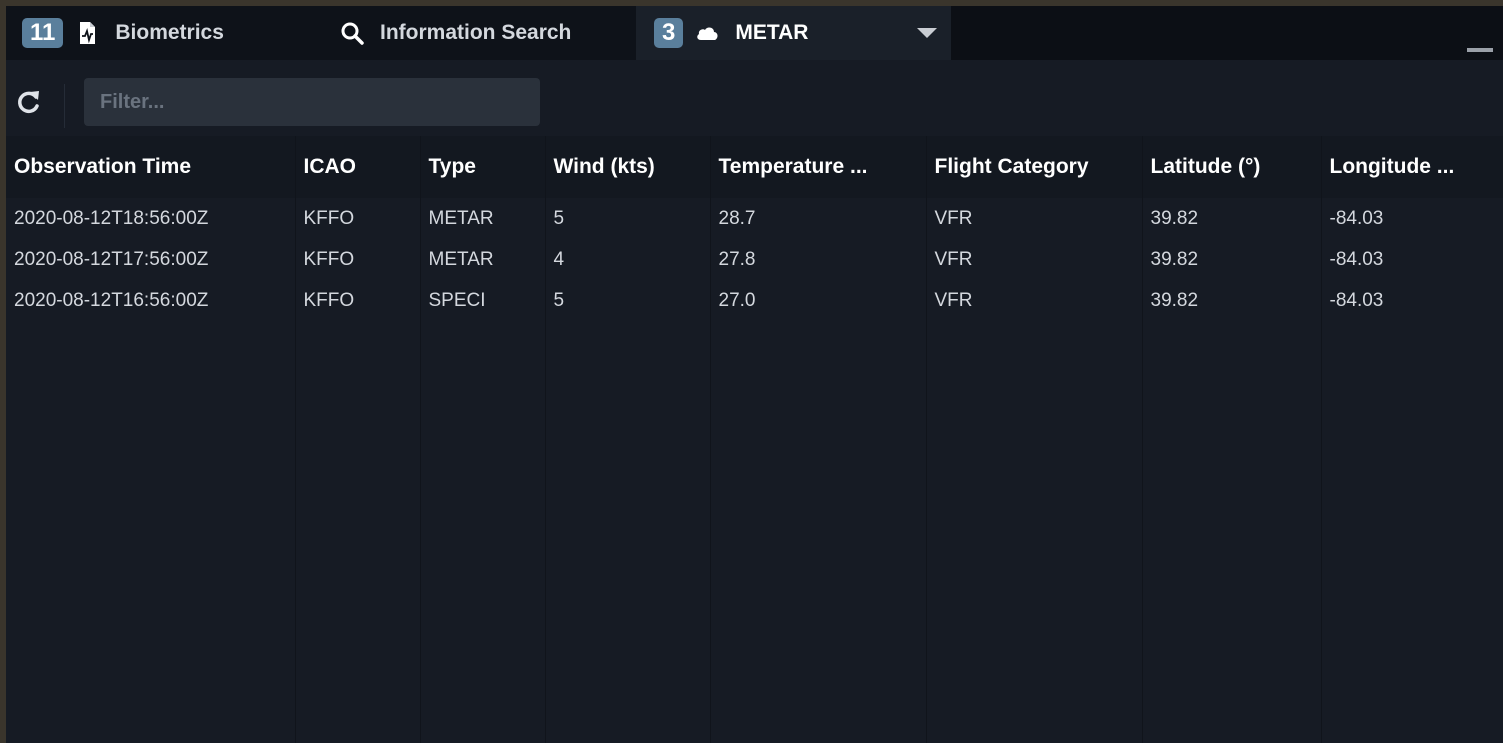 The image size is (1503, 743). Describe the element at coordinates (1232, 167) in the screenshot. I see `column-header-latitude: Latitude (°)` at that location.